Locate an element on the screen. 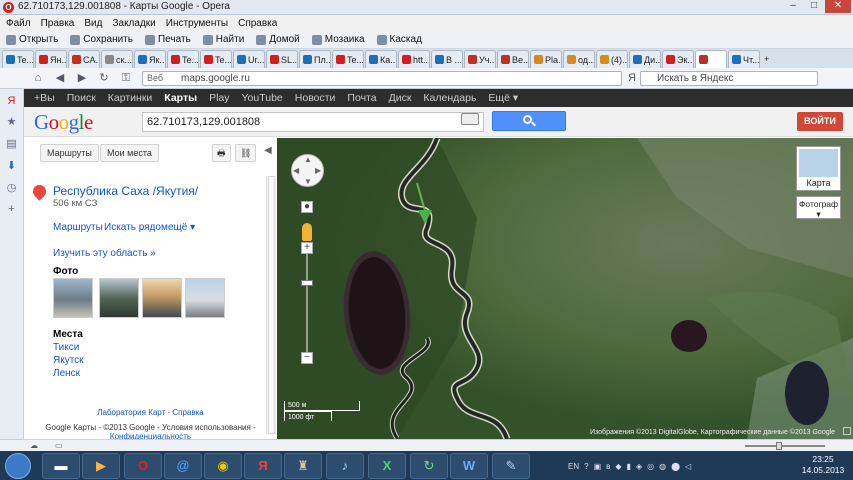 The width and height of the screenshot is (853, 480). media-player-icon: ▶ is located at coordinates (101, 466).